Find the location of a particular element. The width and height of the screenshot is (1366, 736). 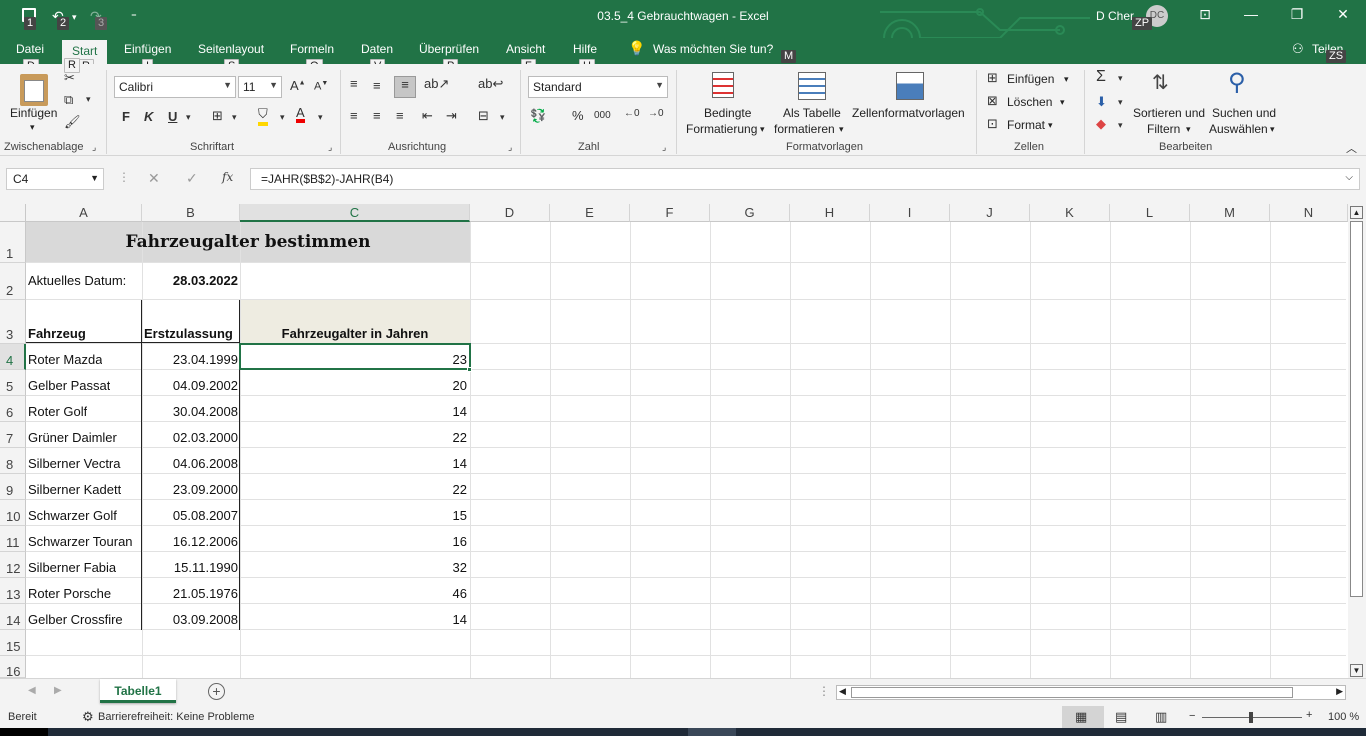

zoom-in-icon: + is located at coordinates (1309, 715).